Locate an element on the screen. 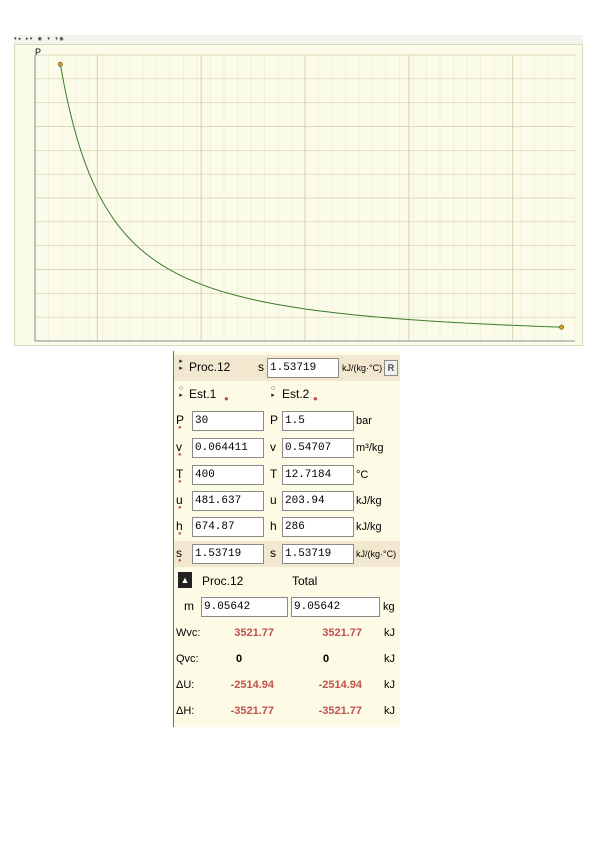 This screenshot has height=848, width=599. energy-row: Wvc: 3521.77 3521.77 kJ is located at coordinates (287, 634).